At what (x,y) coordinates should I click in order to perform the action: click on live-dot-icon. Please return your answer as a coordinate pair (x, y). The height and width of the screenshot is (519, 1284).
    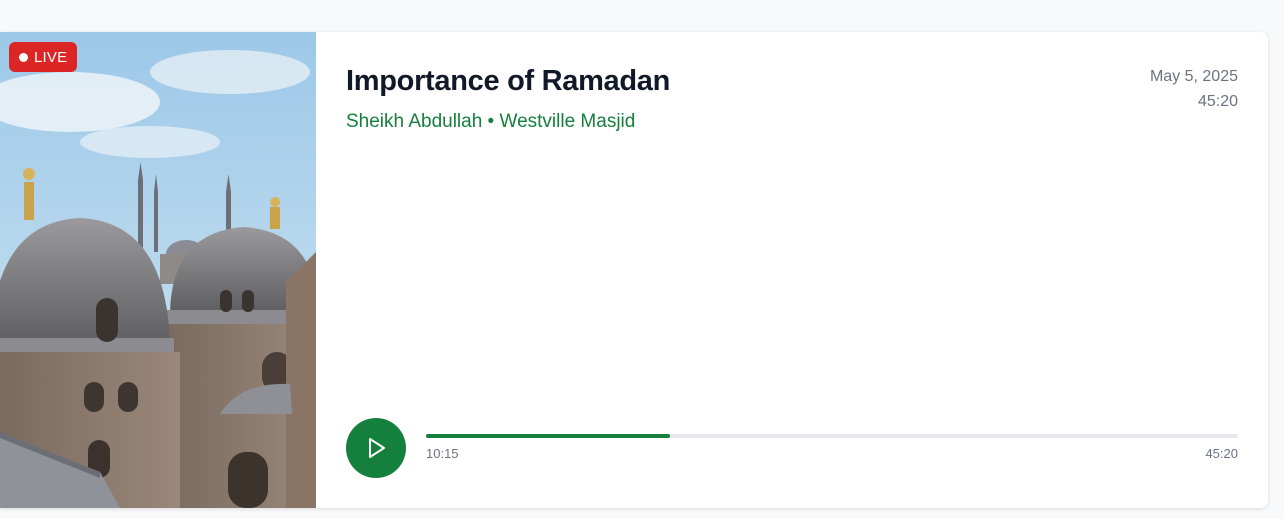
    Looking at the image, I should click on (23, 57).